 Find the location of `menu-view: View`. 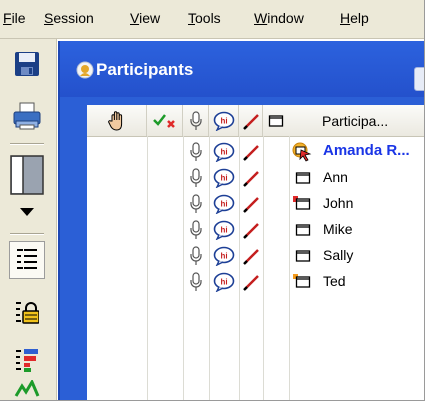

menu-view: View is located at coordinates (145, 18).